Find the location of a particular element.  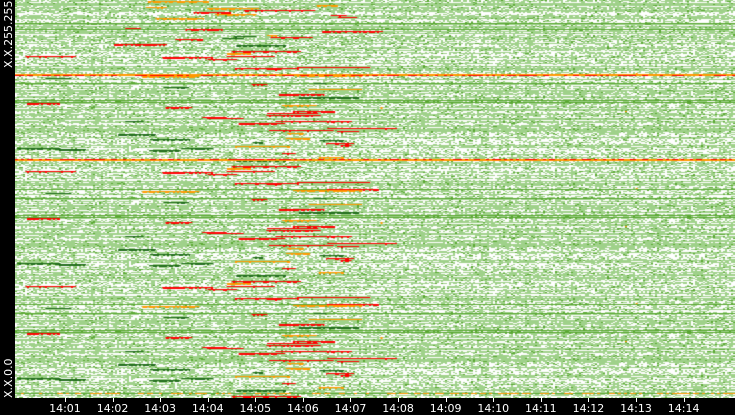

y-label-top: X.X.255.255 is located at coordinates (8, 34).